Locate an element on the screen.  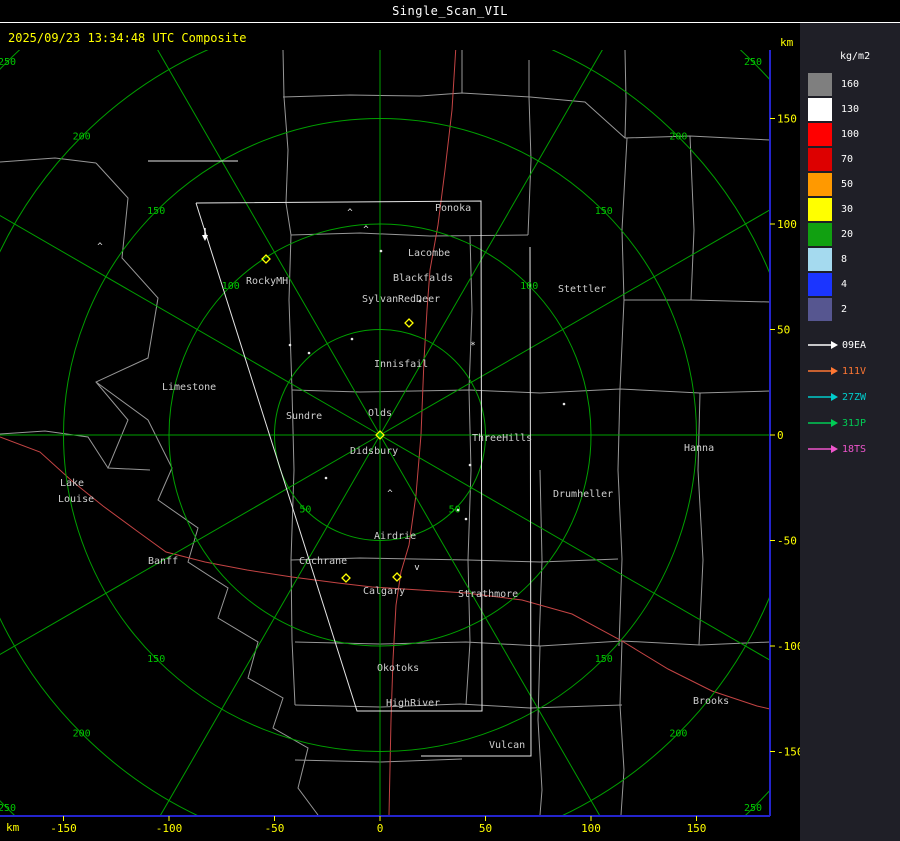
radar-id-label: 18TS is located at coordinates (854, 449).